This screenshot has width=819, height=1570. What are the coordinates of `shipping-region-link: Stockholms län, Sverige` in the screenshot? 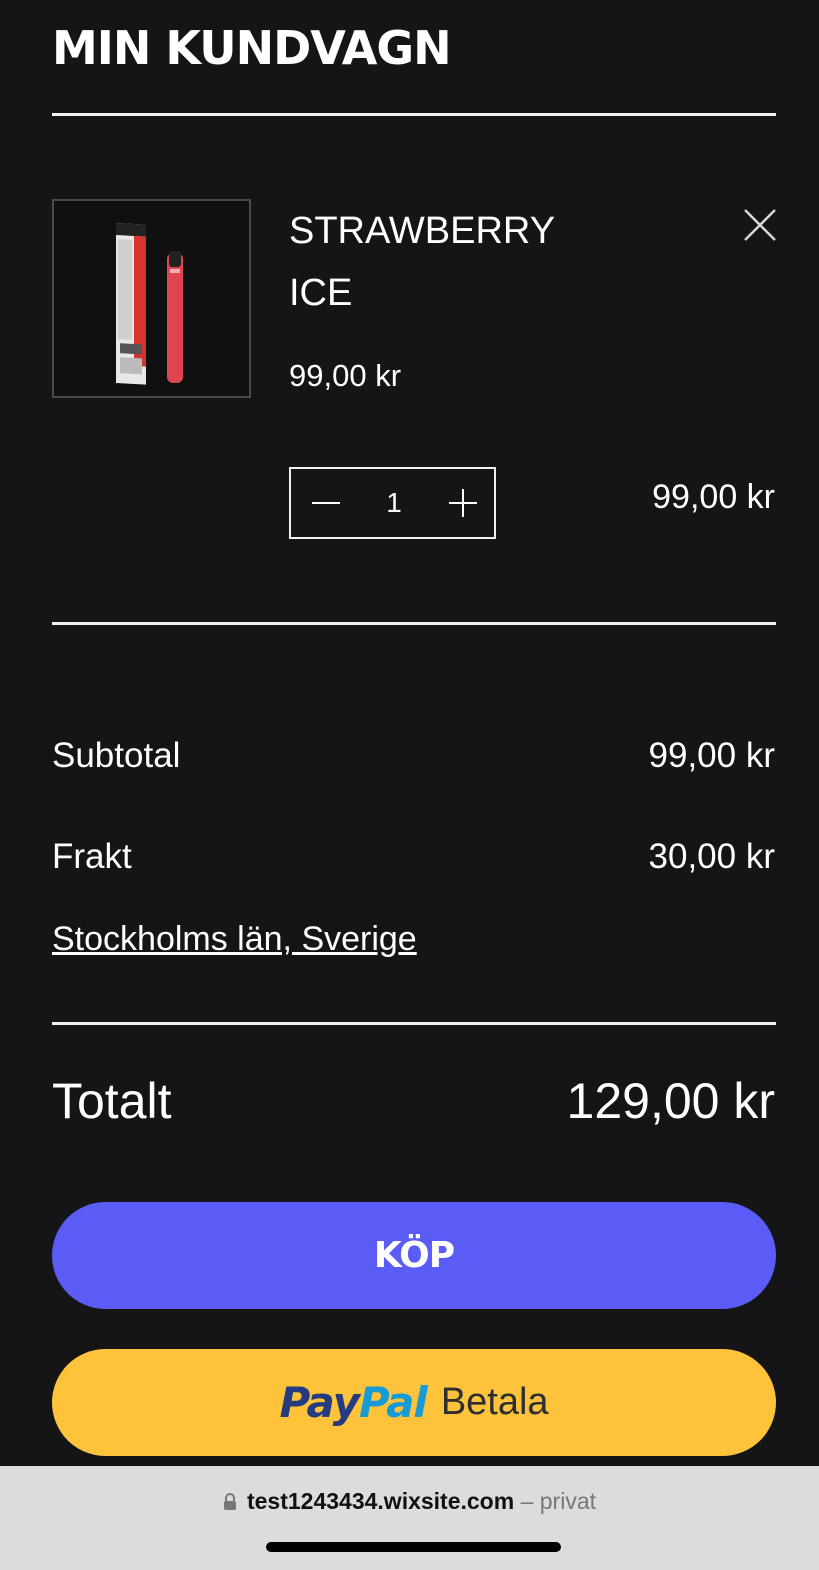 It's located at (234, 939).